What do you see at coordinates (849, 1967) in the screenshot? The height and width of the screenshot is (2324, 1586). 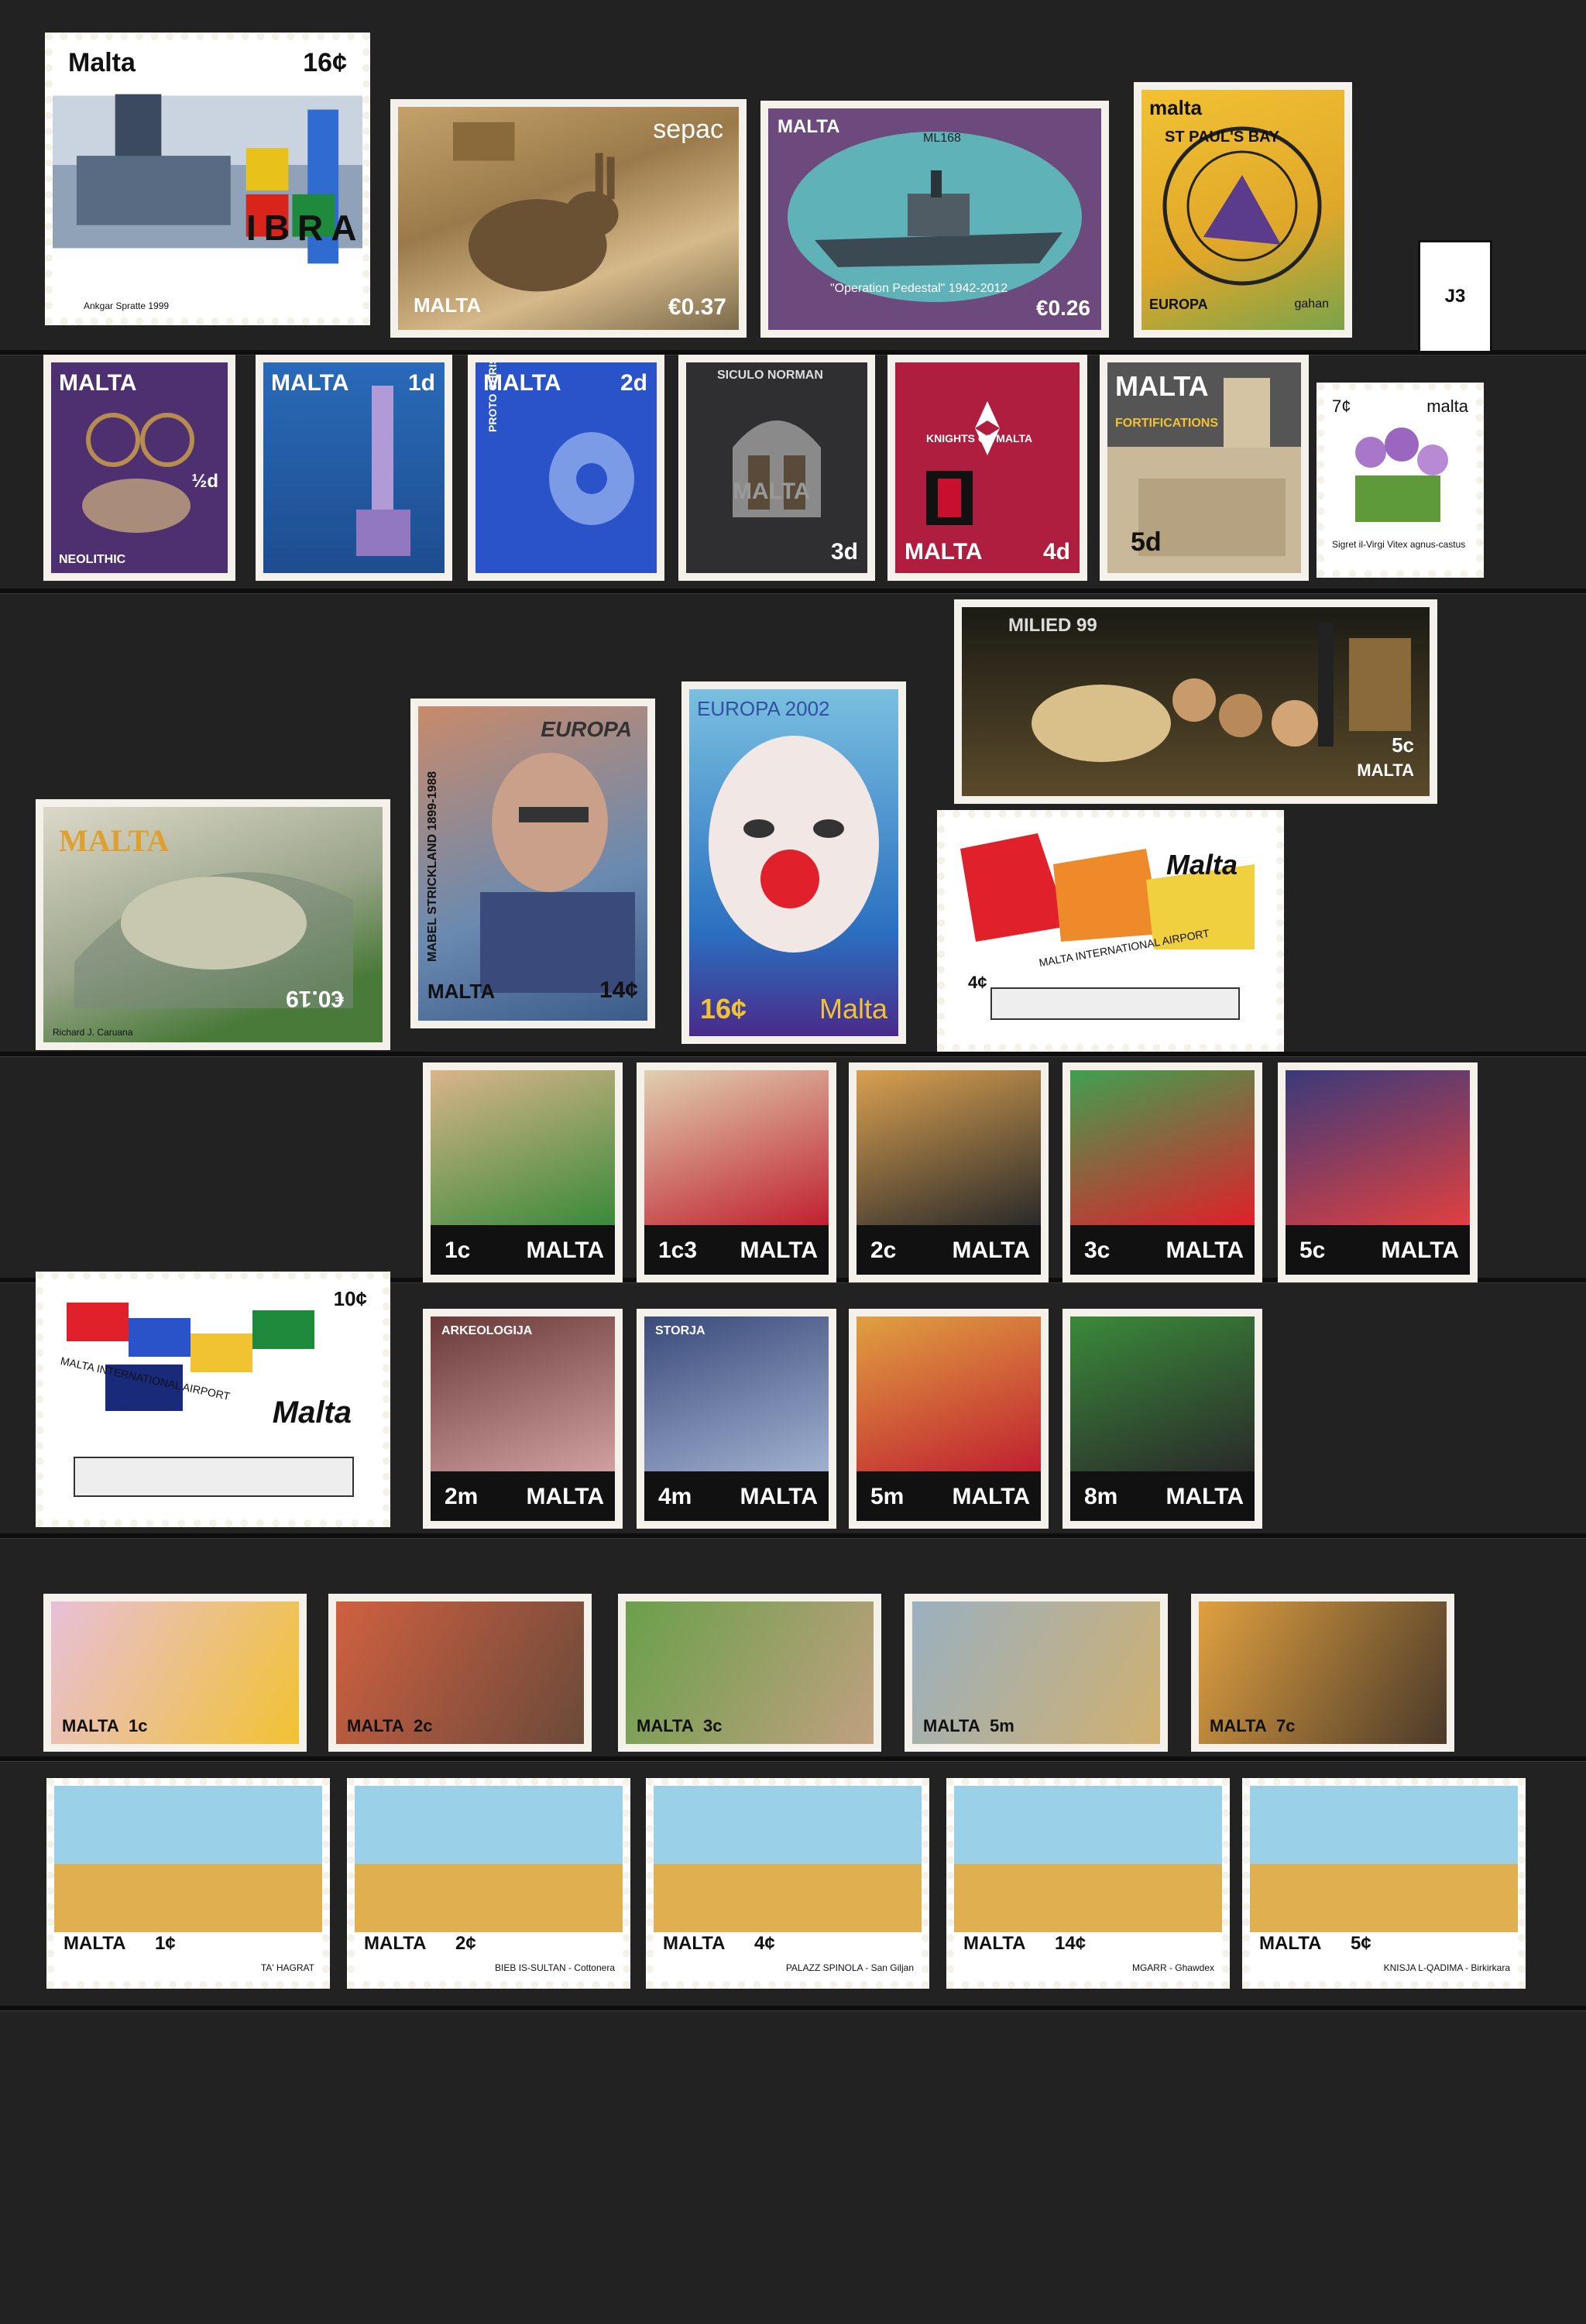 I see `place-label: PALAZZ SPINOLA - San Giljan` at bounding box center [849, 1967].